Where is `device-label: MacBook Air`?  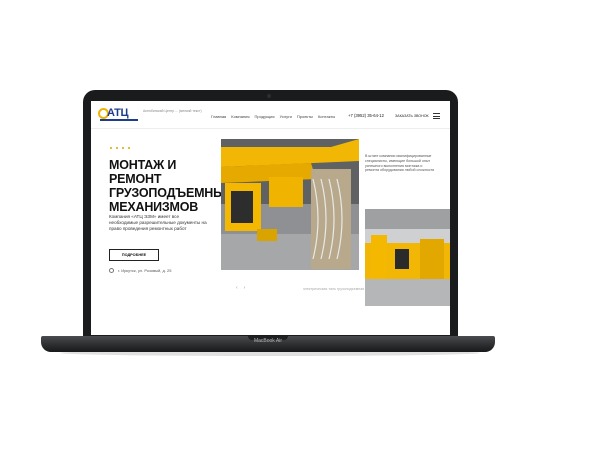 device-label: MacBook Air is located at coordinates (268, 341).